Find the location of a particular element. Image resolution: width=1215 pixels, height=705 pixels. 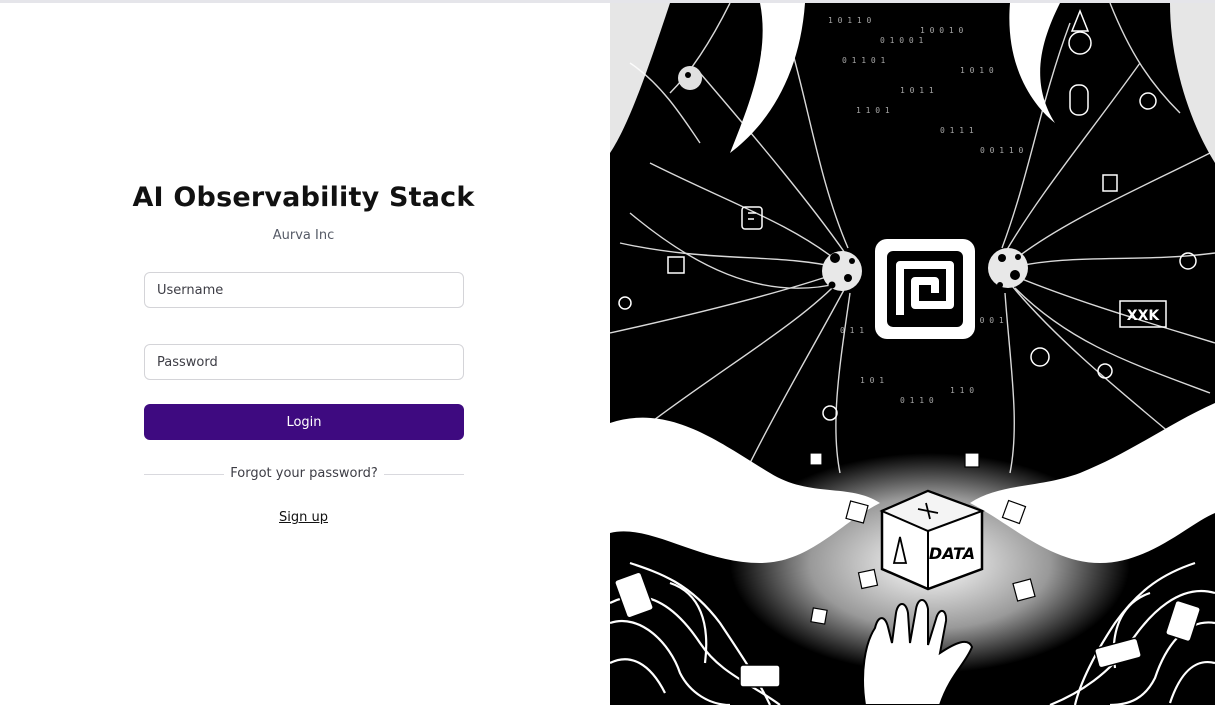

neuron-cluster-right is located at coordinates (1008, 268).